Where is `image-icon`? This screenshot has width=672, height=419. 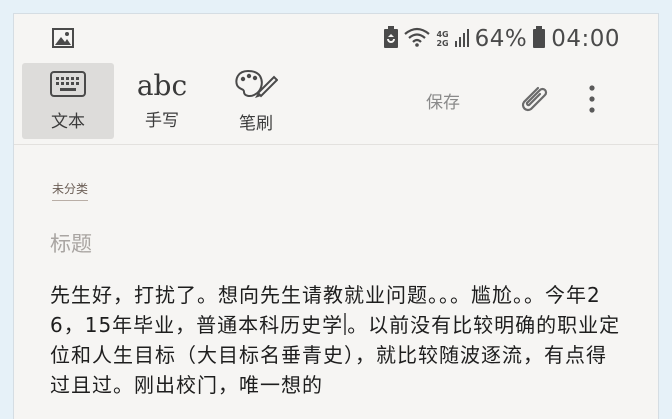 image-icon is located at coordinates (63, 40).